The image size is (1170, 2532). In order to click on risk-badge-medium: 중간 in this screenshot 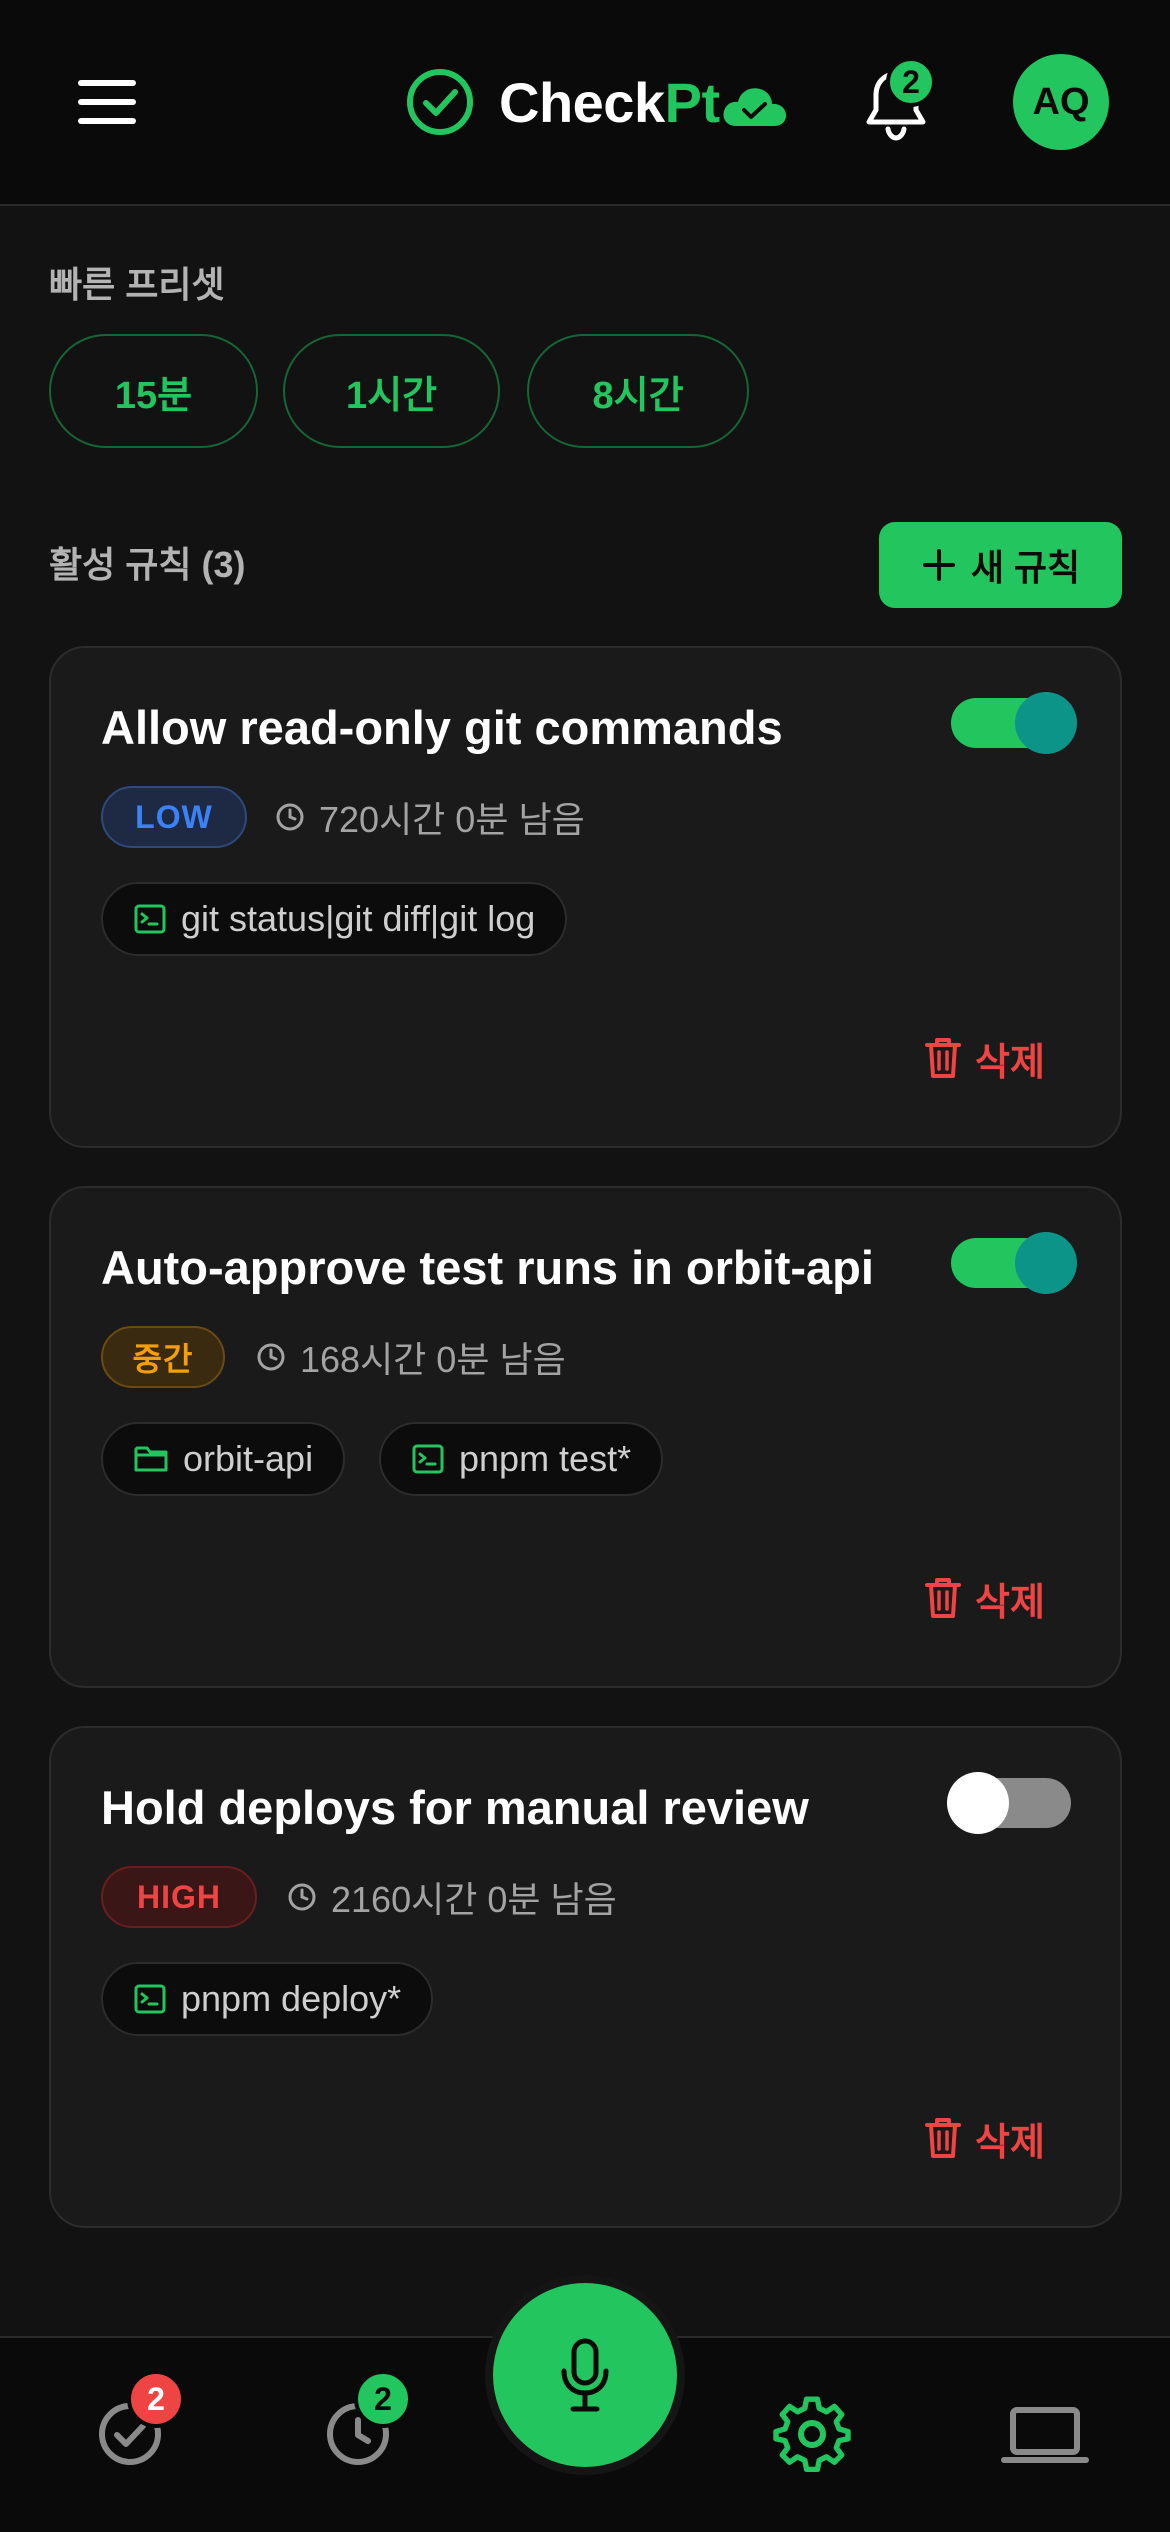, I will do `click(163, 1357)`.